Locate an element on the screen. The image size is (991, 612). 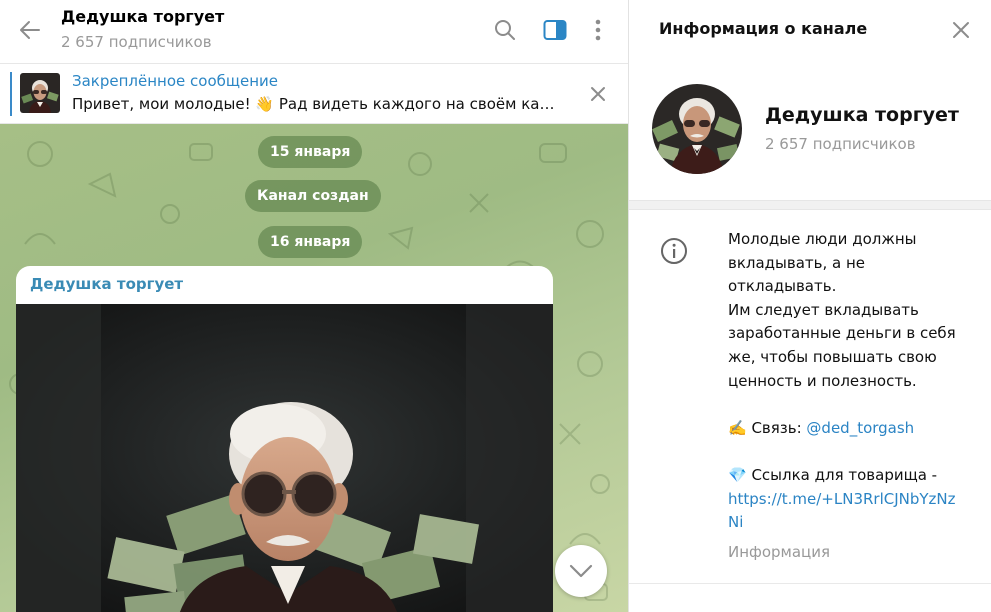
post-author: Дедушка торгует is located at coordinates (106, 284).